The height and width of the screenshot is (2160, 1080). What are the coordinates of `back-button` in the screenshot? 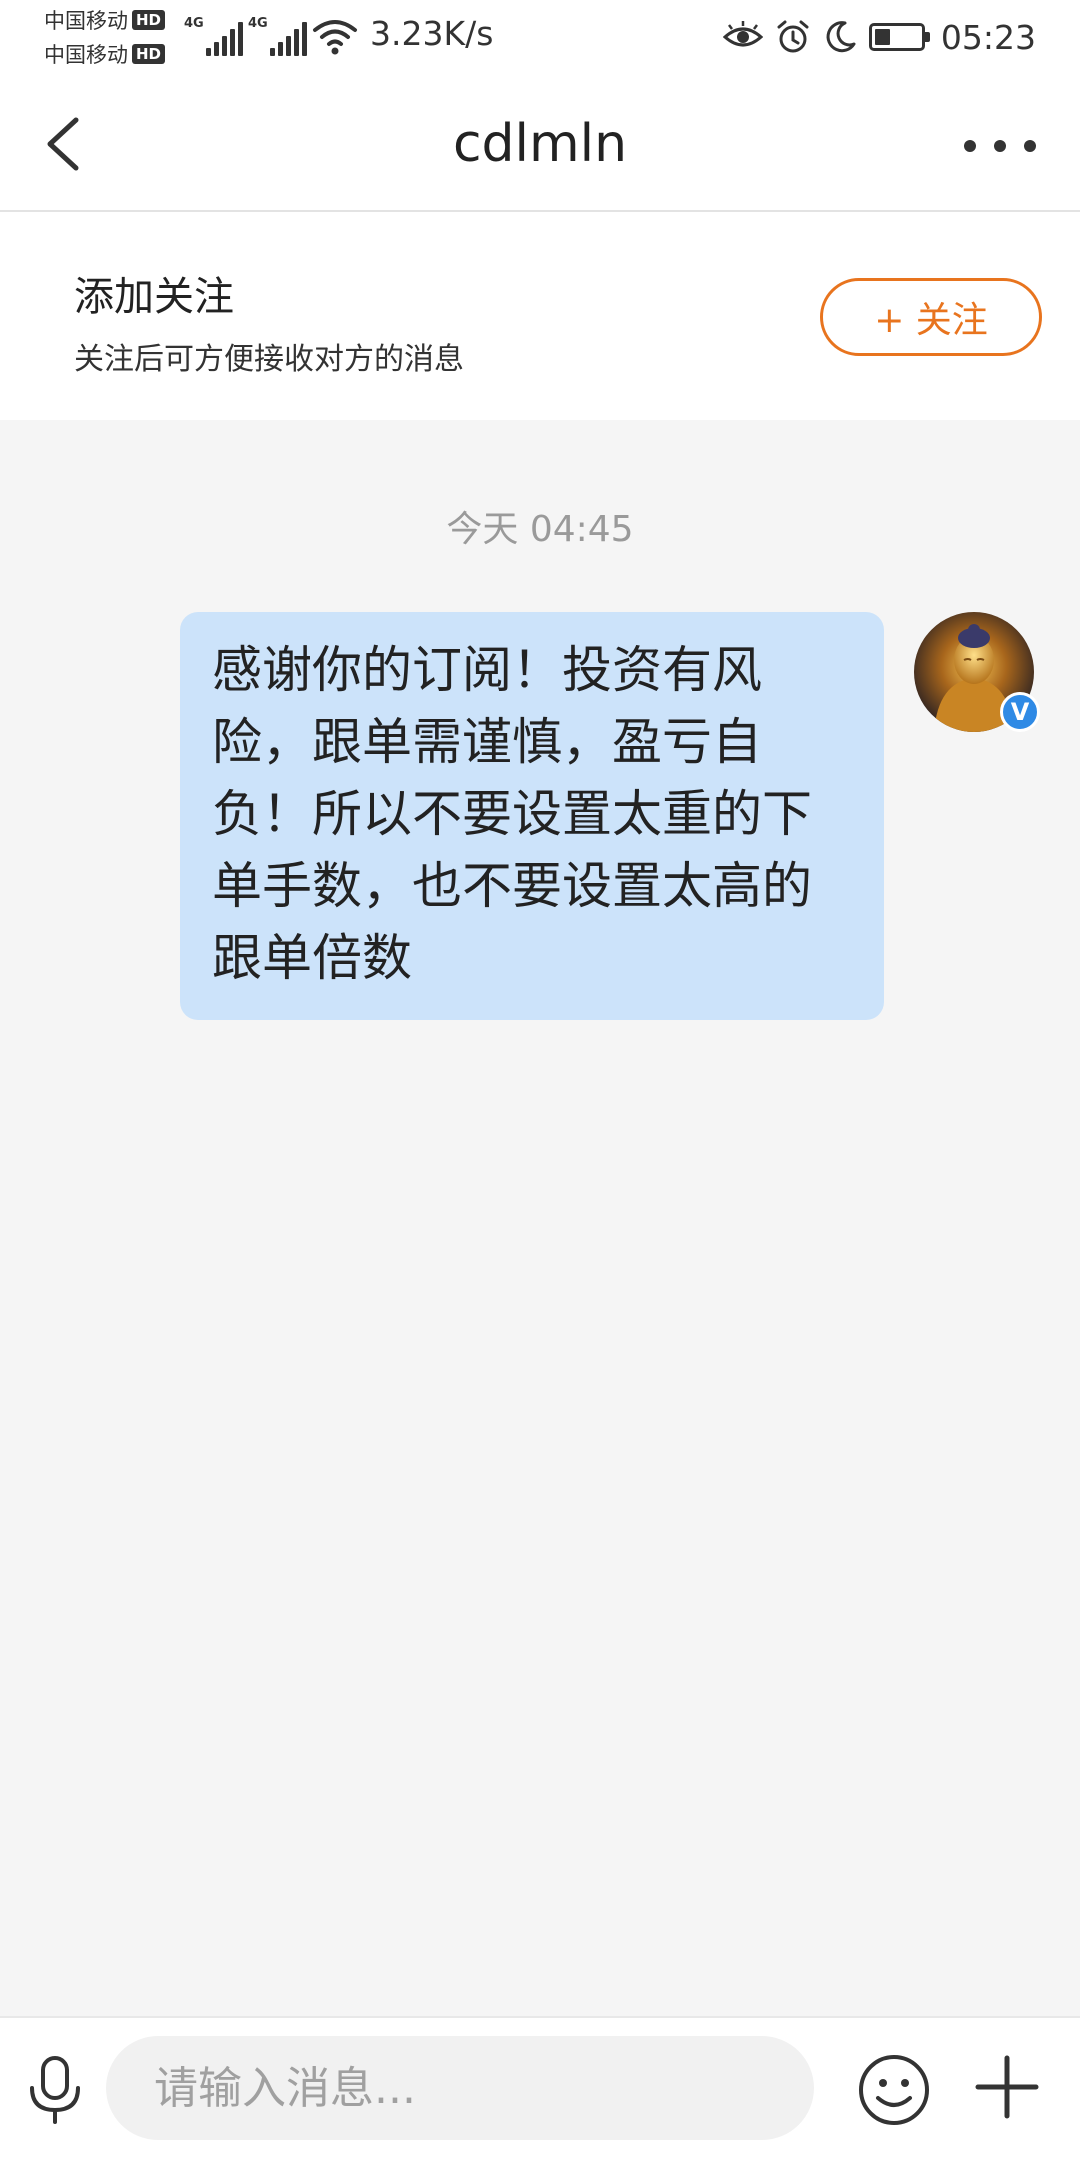 It's located at (65, 144).